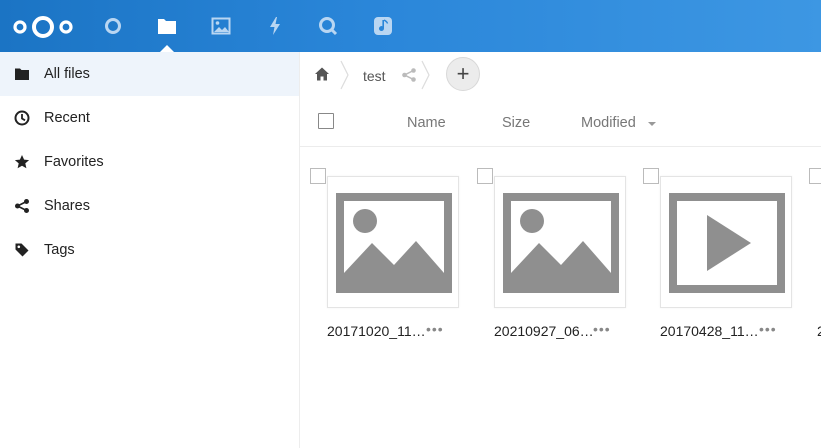  Describe the element at coordinates (22, 162) in the screenshot. I see `star-icon` at that location.